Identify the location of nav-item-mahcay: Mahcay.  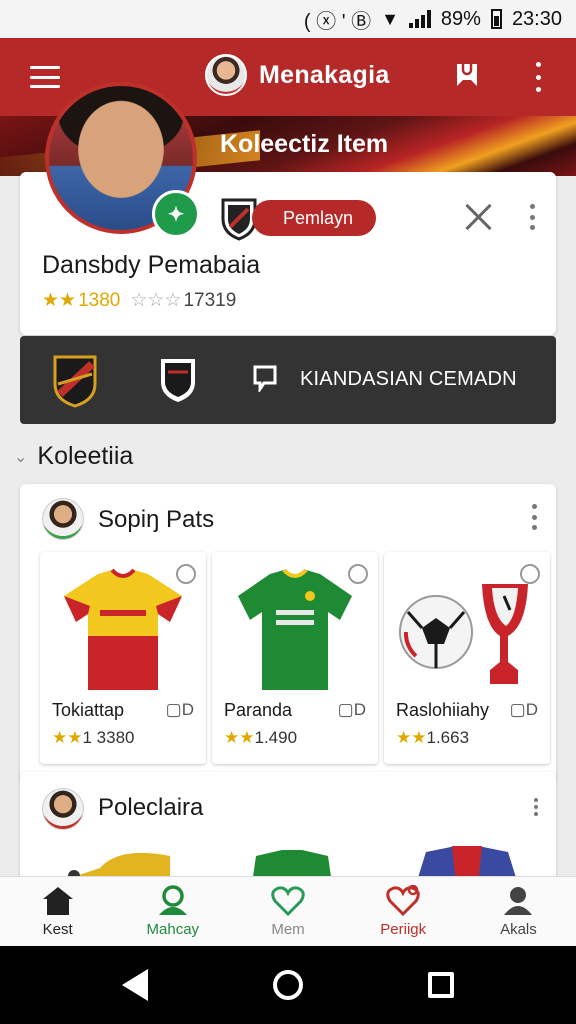
(172, 911).